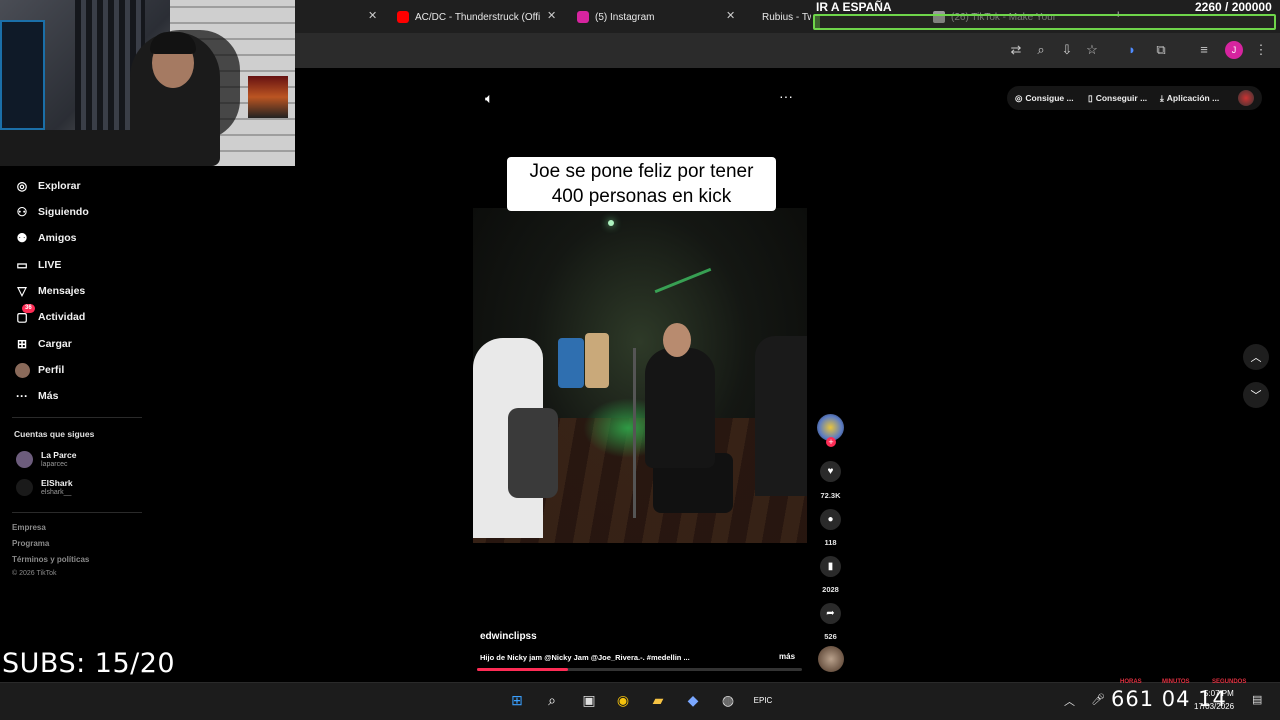 This screenshot has width=1280, height=720. I want to click on tab-instagram: (5) Instagram, so click(647, 17).